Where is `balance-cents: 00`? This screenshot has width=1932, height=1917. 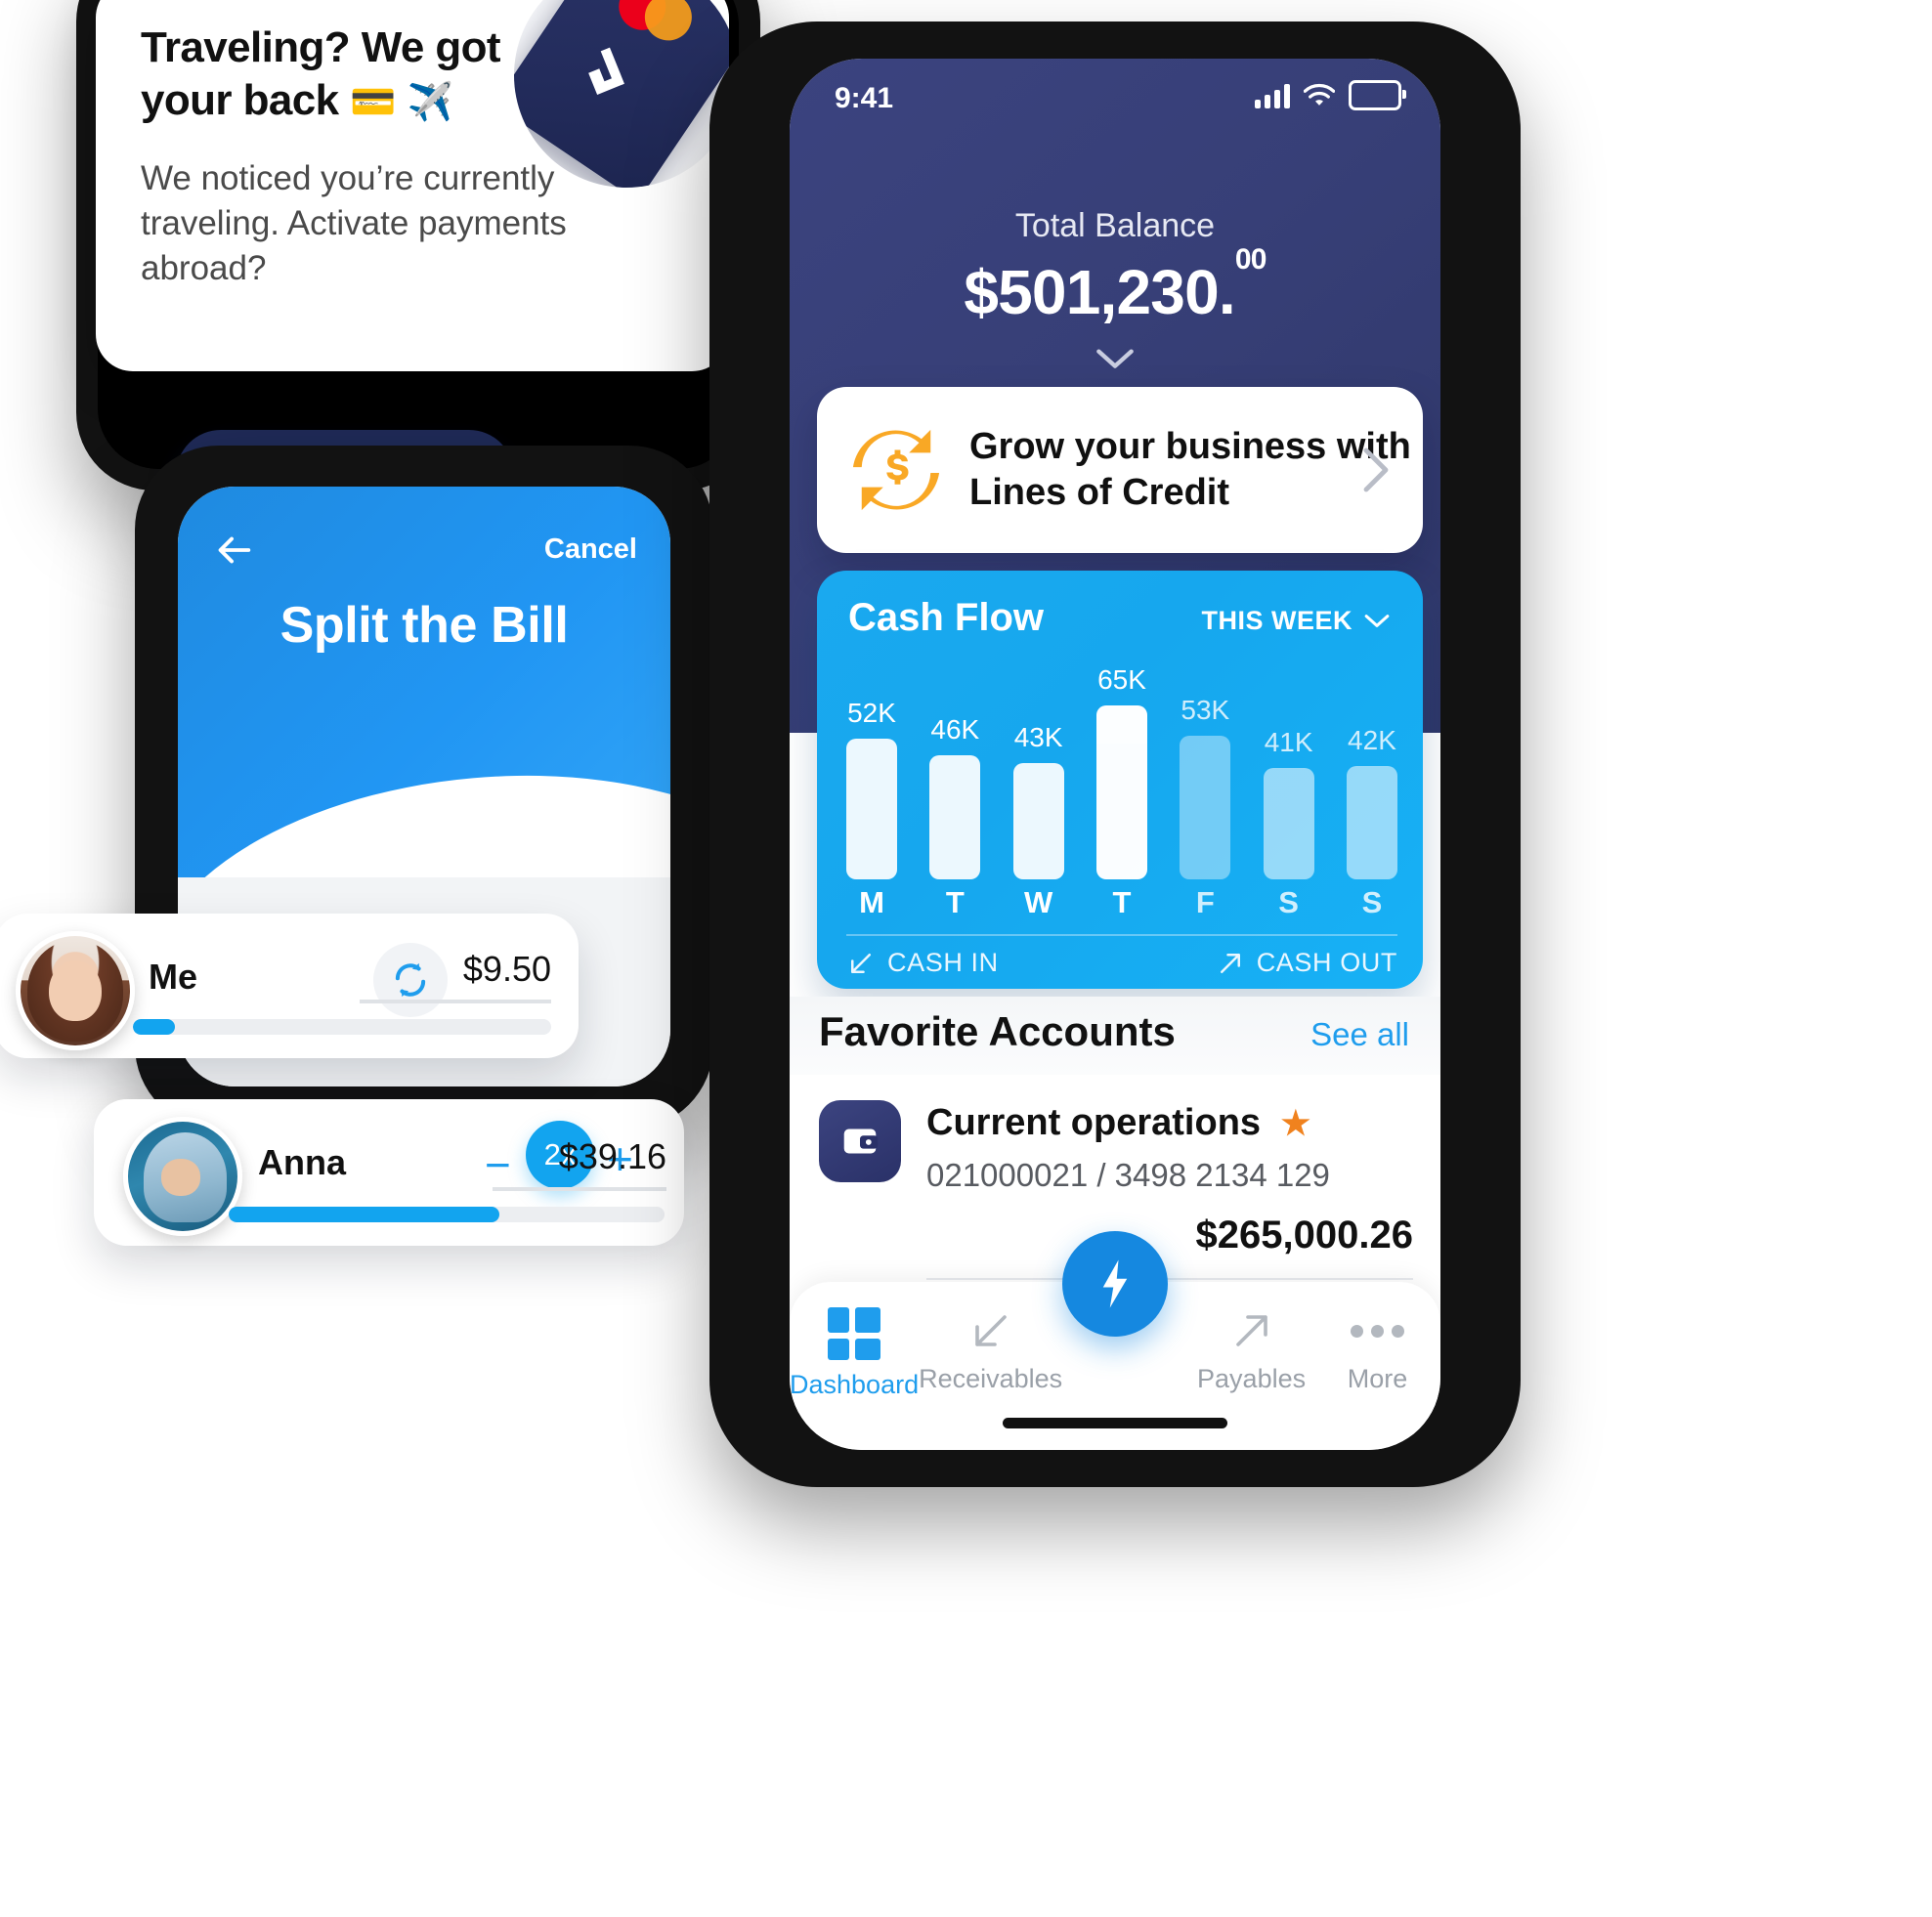
balance-cents: 00 is located at coordinates (1250, 259).